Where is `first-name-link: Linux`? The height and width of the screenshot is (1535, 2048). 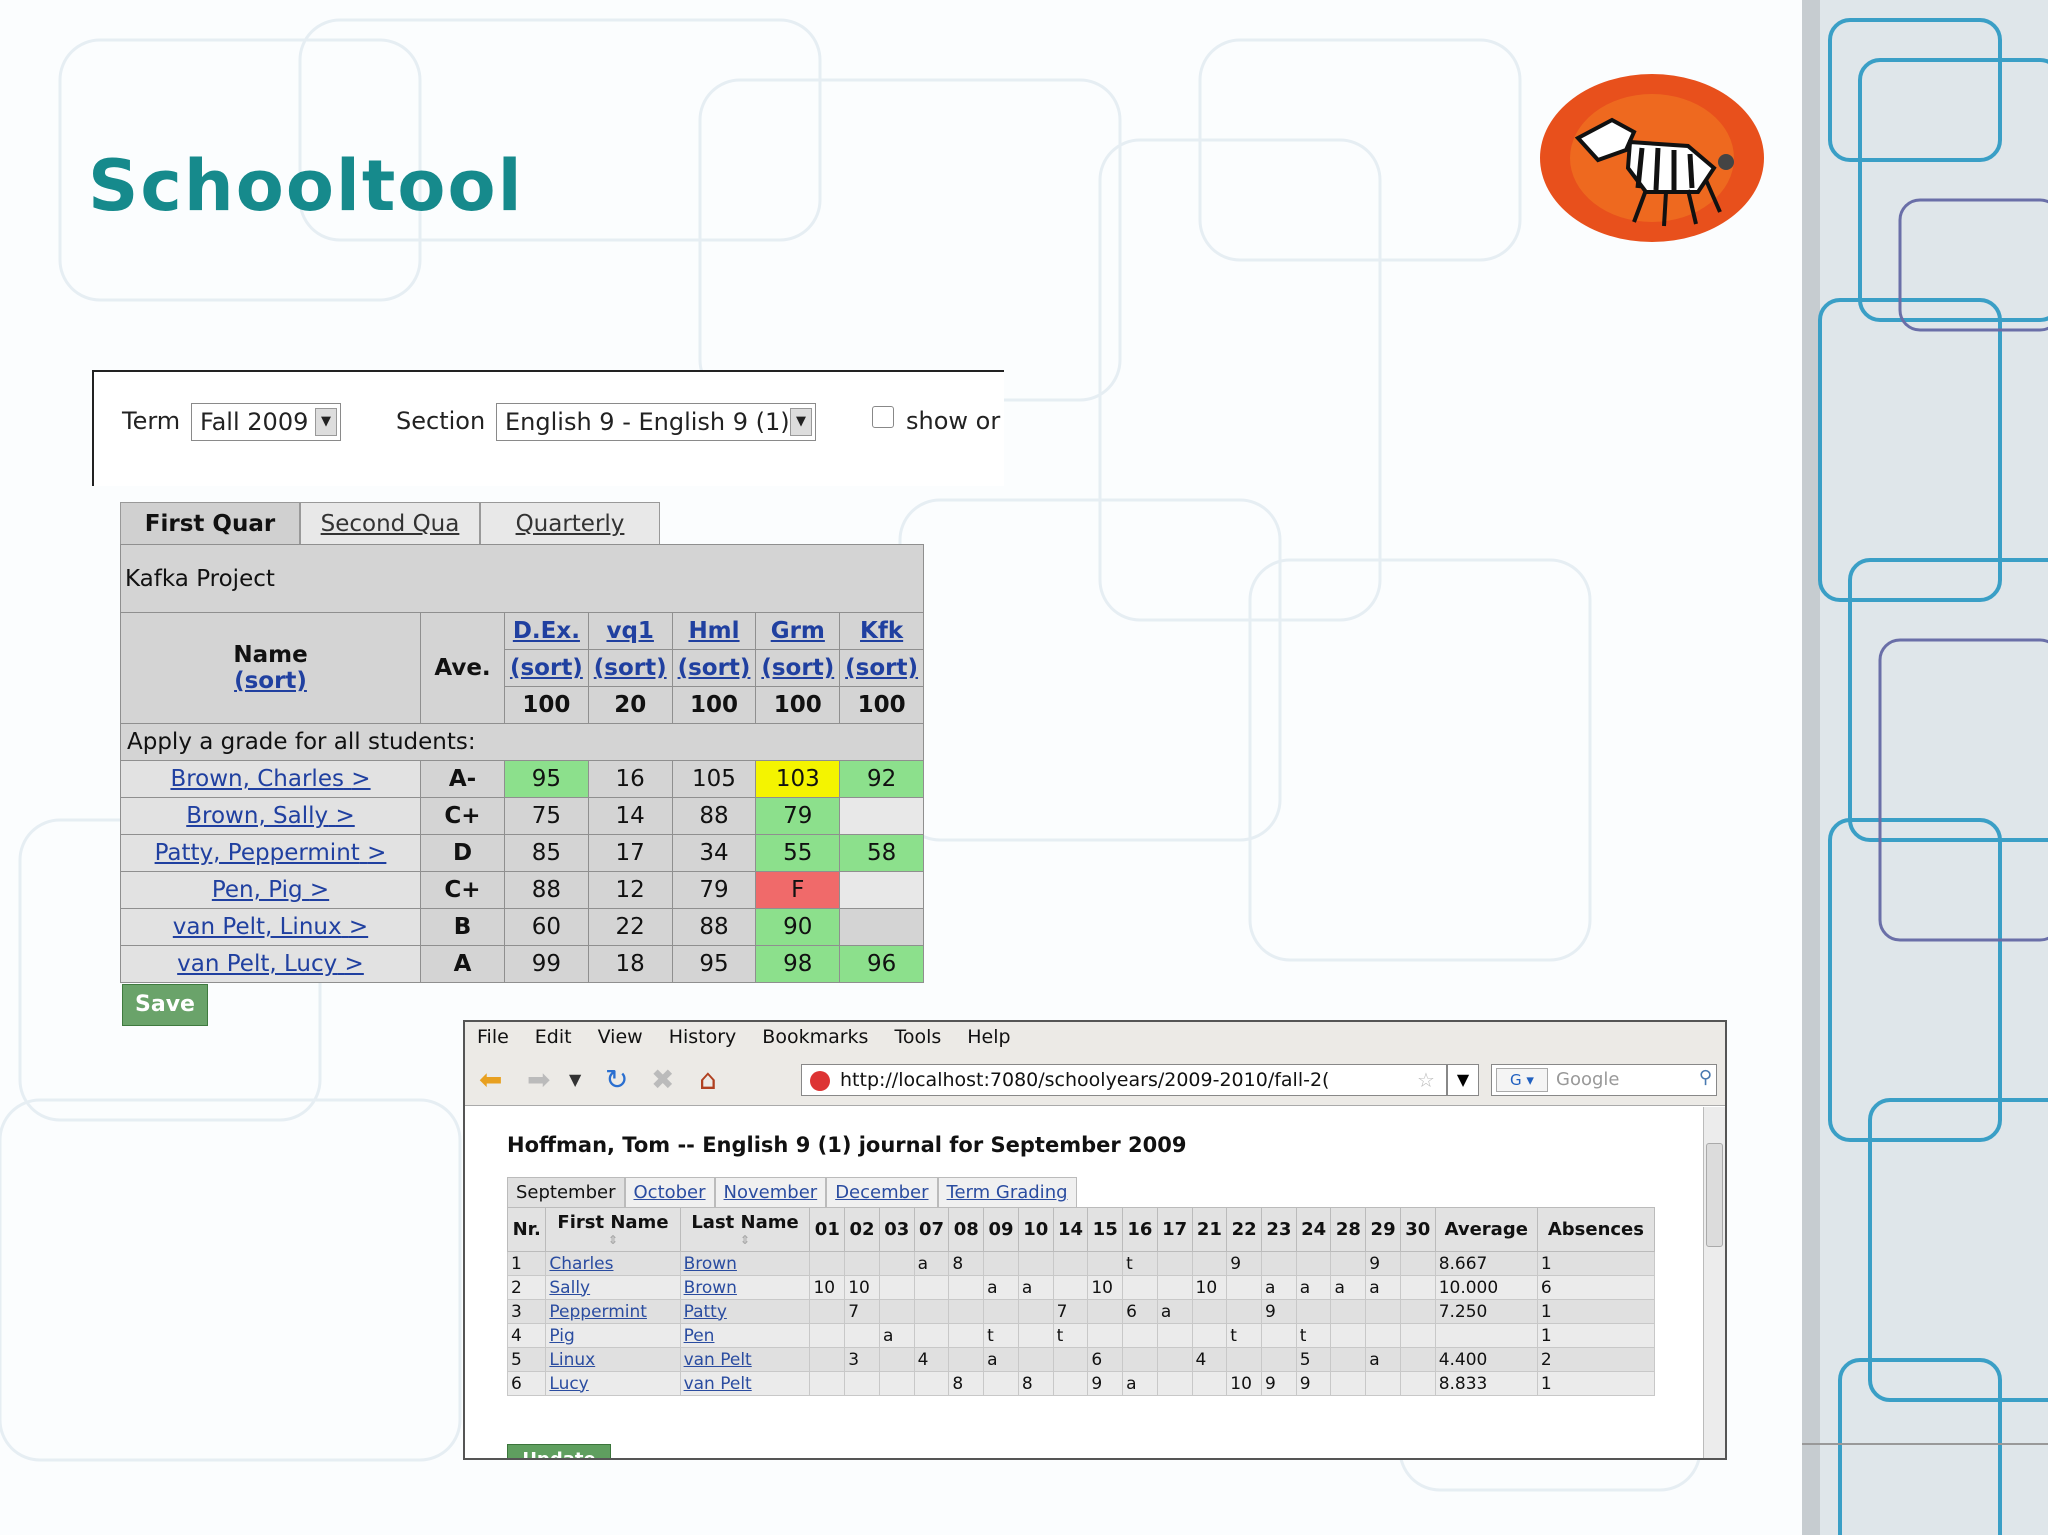
first-name-link: Linux is located at coordinates (613, 1359).